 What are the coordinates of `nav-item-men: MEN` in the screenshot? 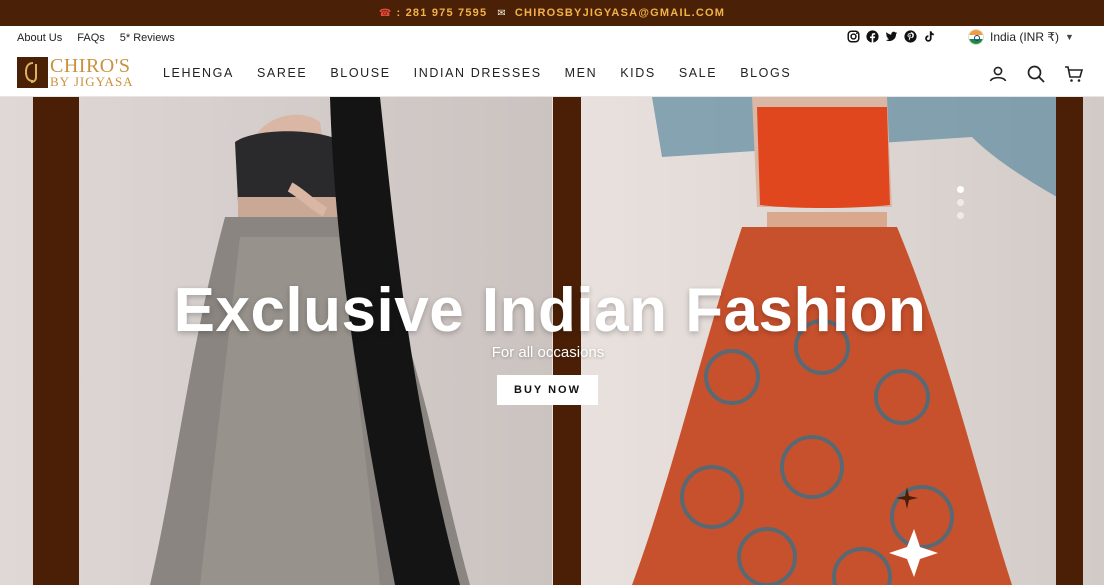 It's located at (581, 73).